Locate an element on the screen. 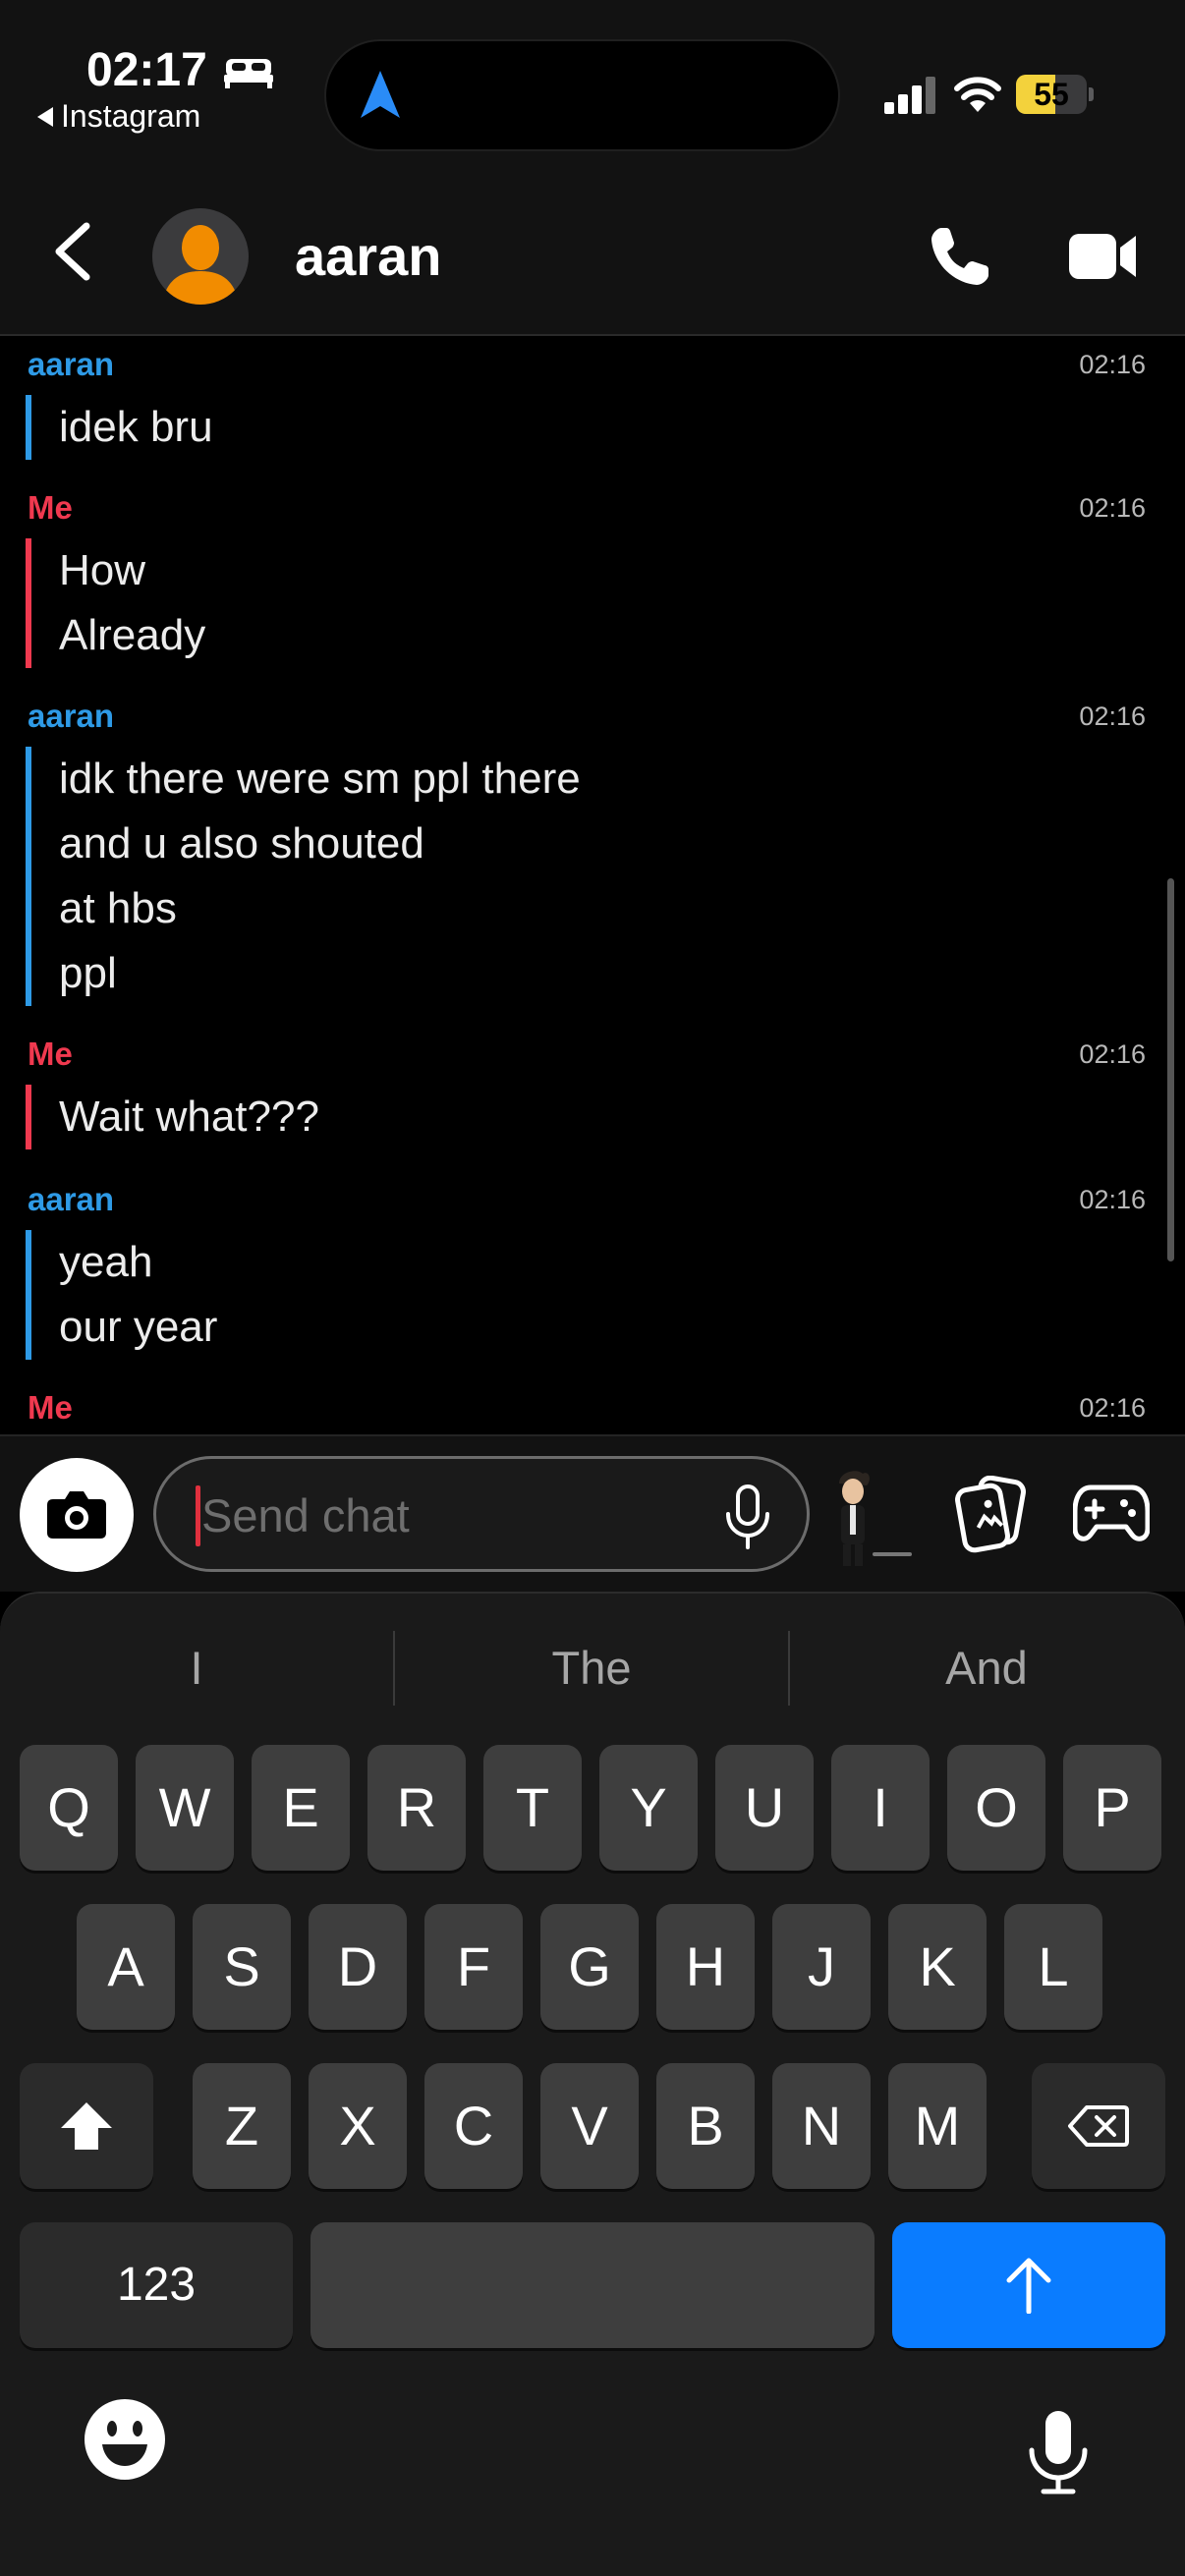 The height and width of the screenshot is (2576, 1185). key-q: Q is located at coordinates (69, 1808).